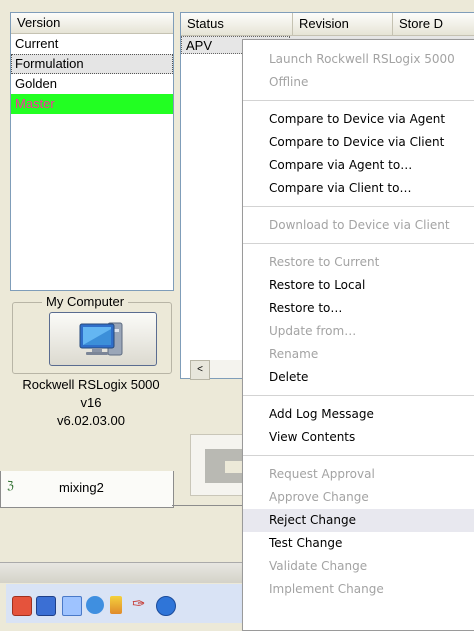 Image resolution: width=474 pixels, height=631 pixels. I want to click on computer-icon, so click(101, 339).